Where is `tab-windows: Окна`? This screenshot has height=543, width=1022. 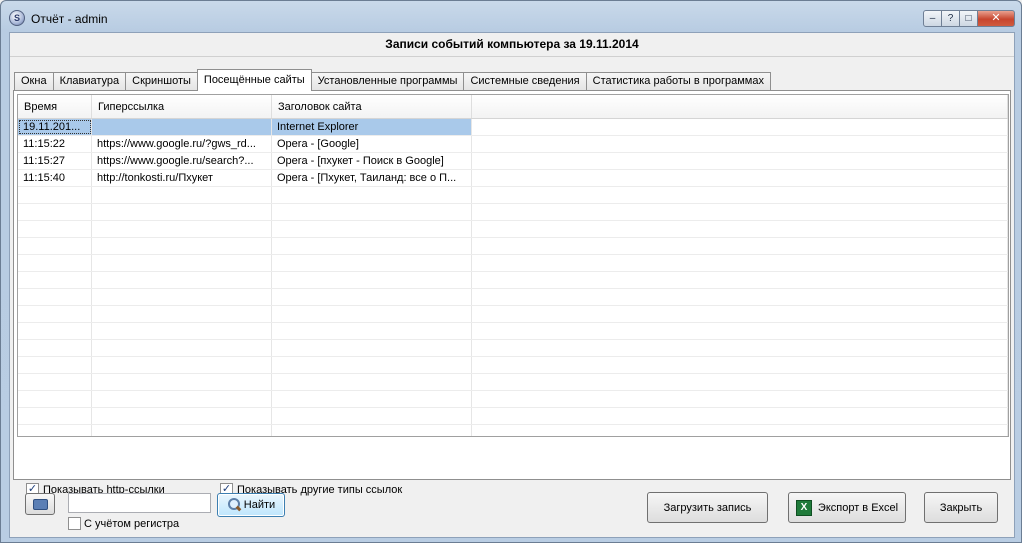 tab-windows: Окна is located at coordinates (34, 81).